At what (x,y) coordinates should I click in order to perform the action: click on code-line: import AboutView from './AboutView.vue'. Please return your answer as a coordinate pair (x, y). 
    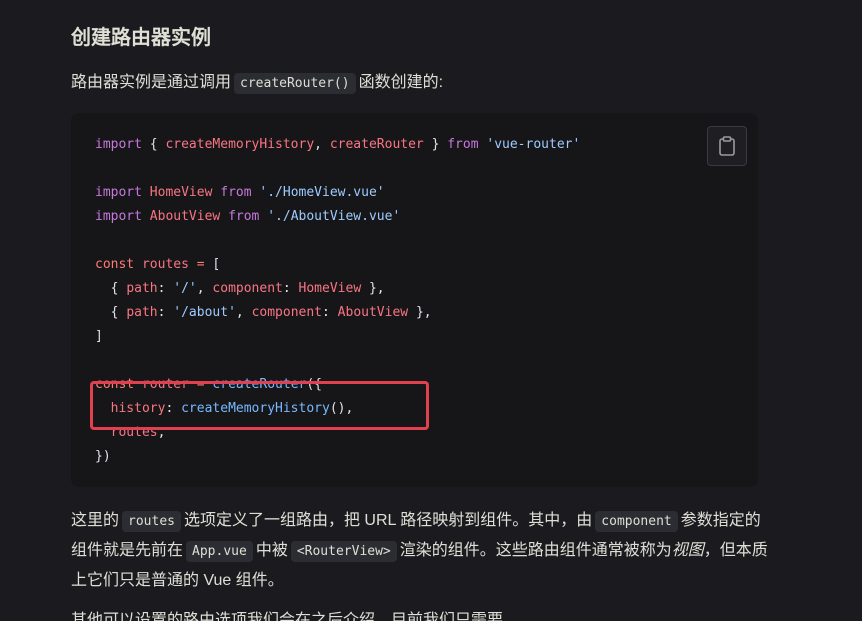
    Looking at the image, I should click on (337, 217).